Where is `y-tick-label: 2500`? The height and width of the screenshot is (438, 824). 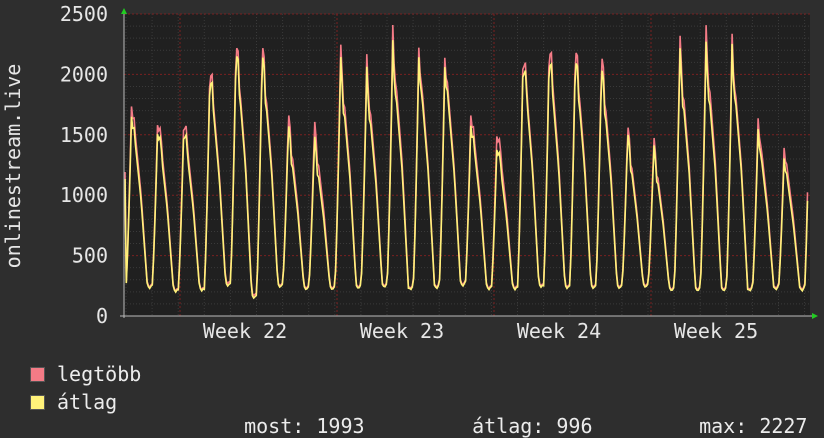
y-tick-label: 2500 is located at coordinates (84, 14).